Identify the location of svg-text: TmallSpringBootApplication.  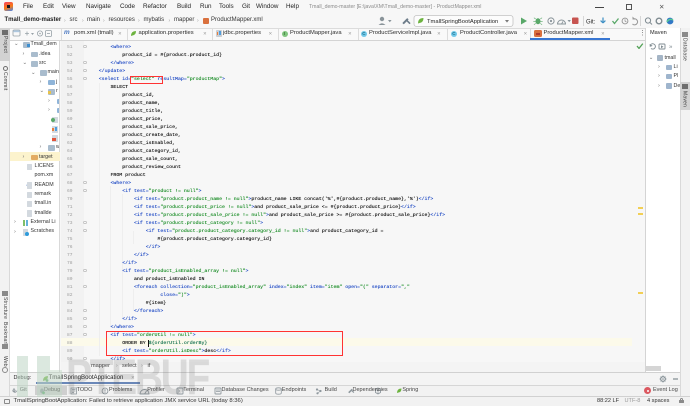
(462, 22).